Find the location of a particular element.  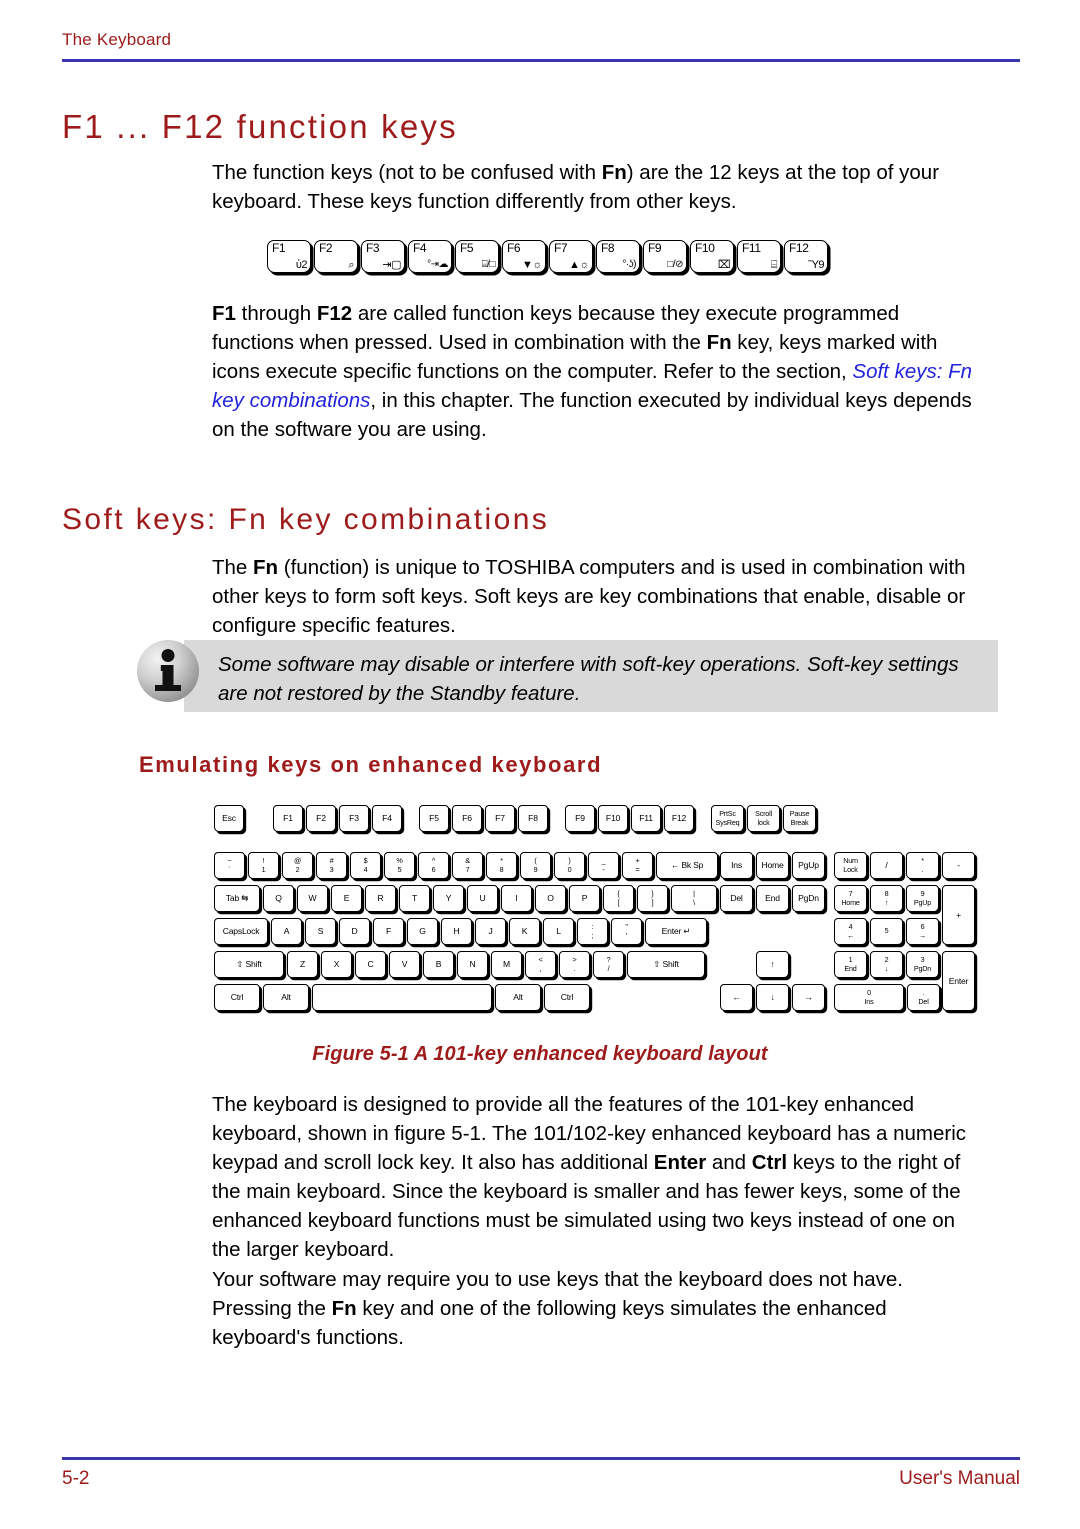

fn-key-f11: F11 ⌸ is located at coordinates (759, 256).